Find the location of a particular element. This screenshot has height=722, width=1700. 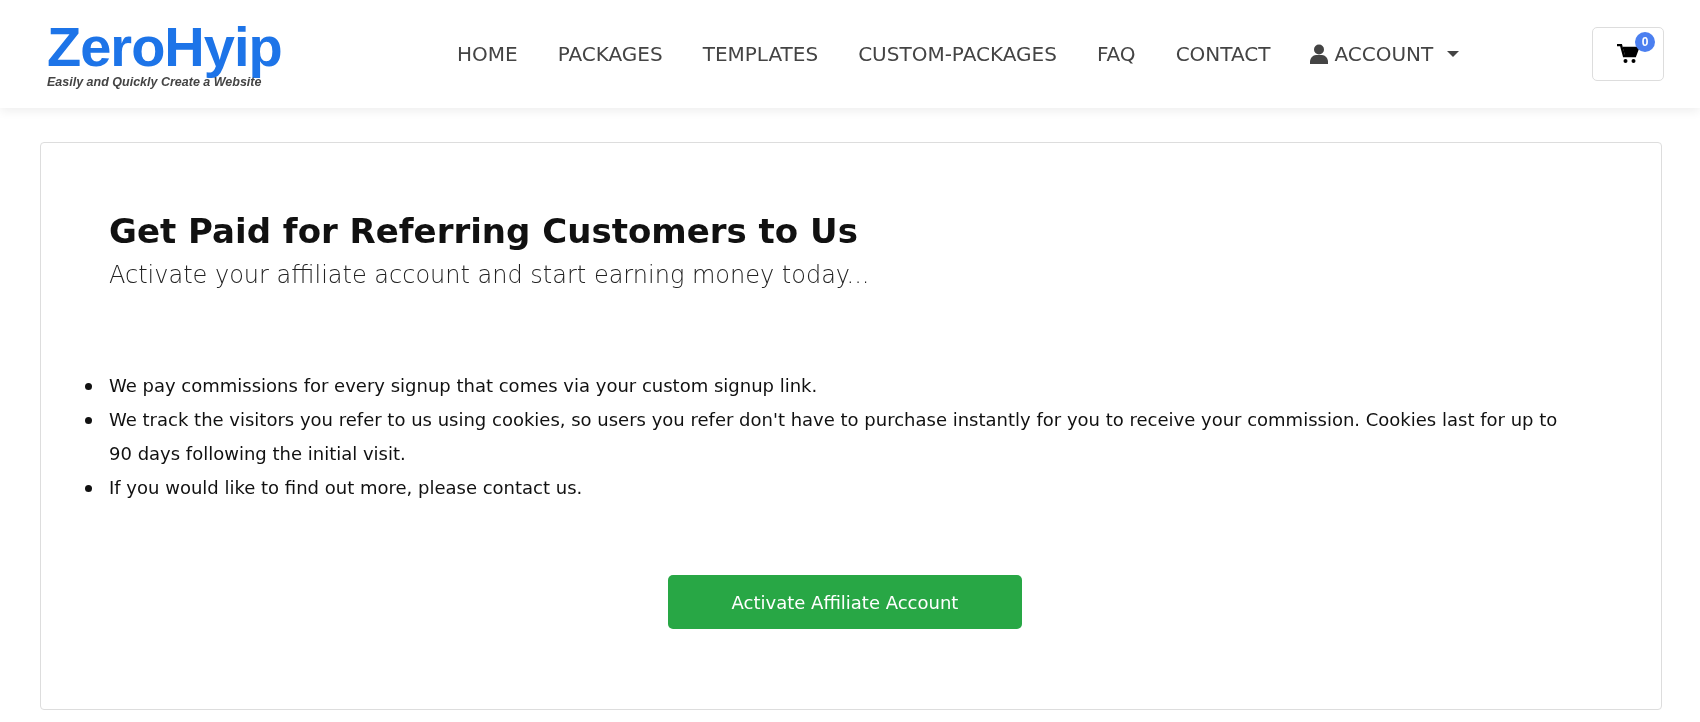

nav-link: FAQ is located at coordinates (1116, 54).